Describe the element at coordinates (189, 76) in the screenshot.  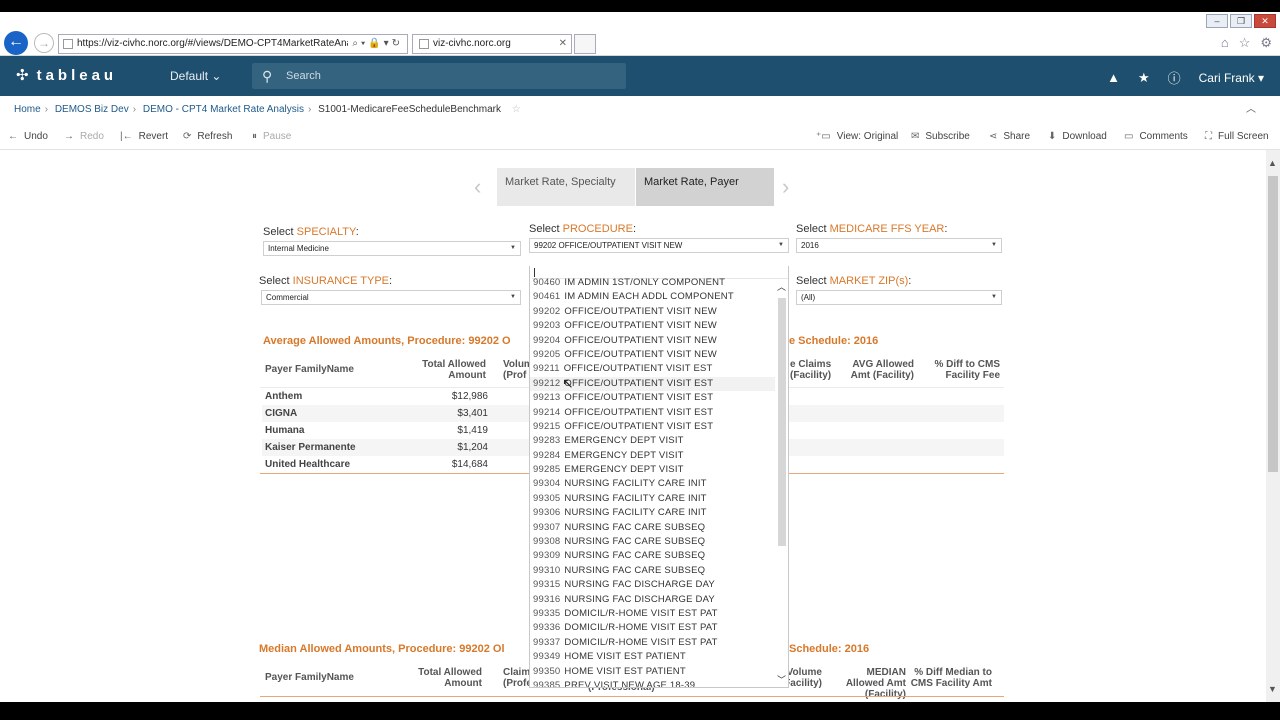
I see `site-name: Default` at that location.